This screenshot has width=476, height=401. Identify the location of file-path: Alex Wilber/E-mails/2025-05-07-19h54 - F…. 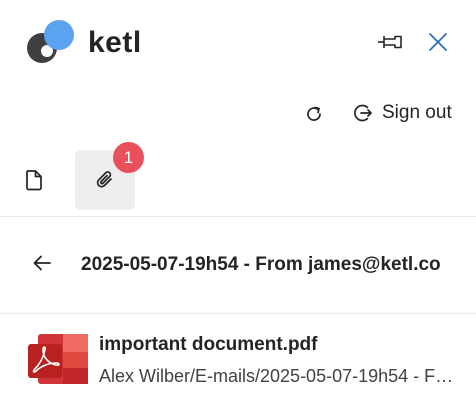
(279, 376).